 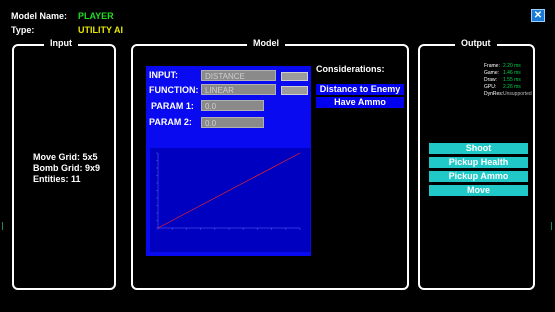 What do you see at coordinates (502, 80) in the screenshot?
I see `perf-draw: Draw: 1.55 ms` at bounding box center [502, 80].